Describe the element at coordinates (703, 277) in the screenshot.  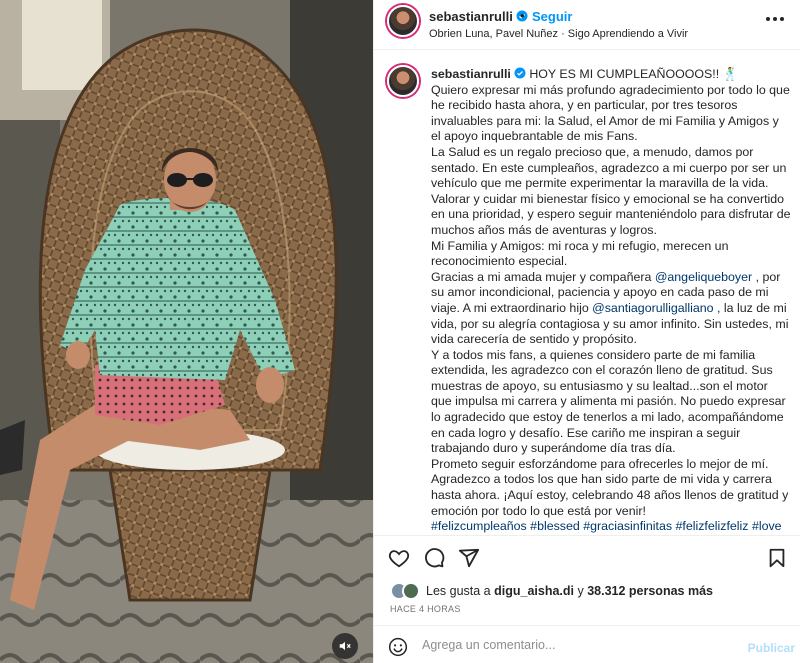
I see `mention-angeliqueboyer: @angeliqueboyer` at that location.